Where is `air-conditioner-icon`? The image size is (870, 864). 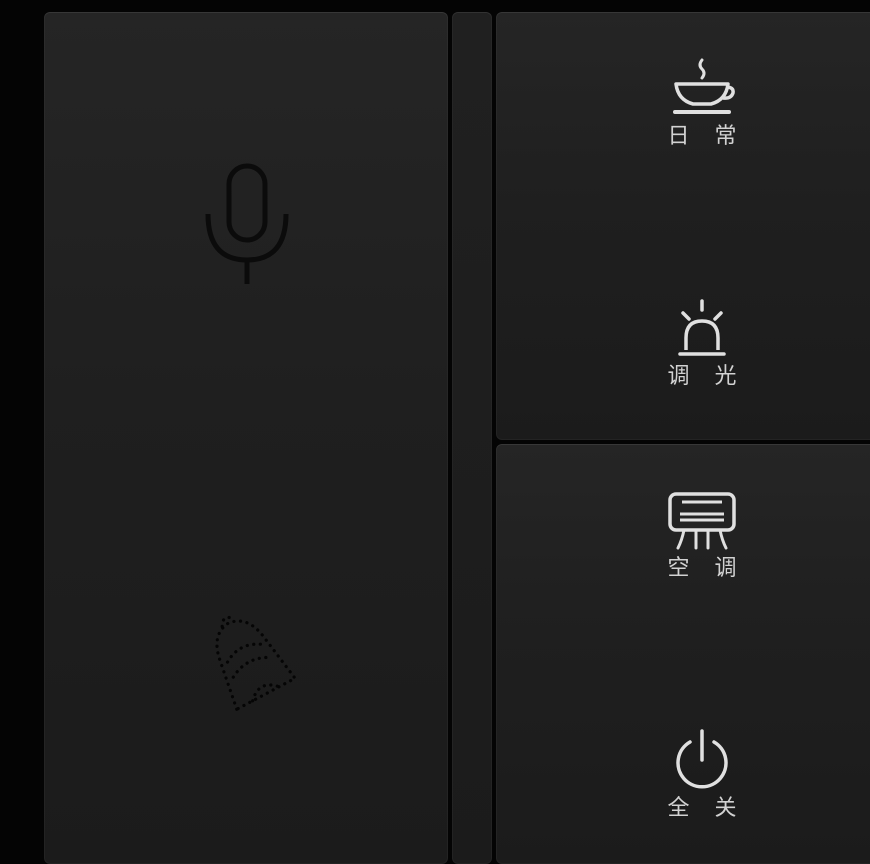 air-conditioner-icon is located at coordinates (702, 521).